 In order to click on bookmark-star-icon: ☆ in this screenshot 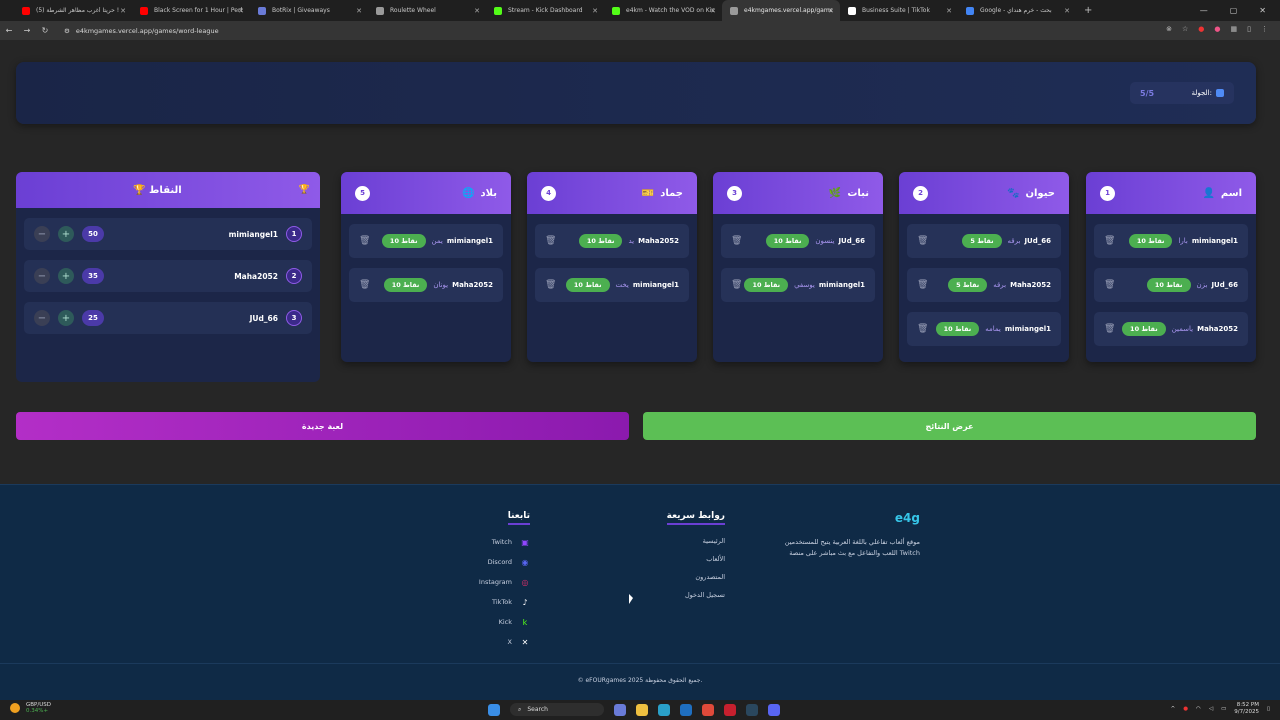, I will do `click(1185, 29)`.